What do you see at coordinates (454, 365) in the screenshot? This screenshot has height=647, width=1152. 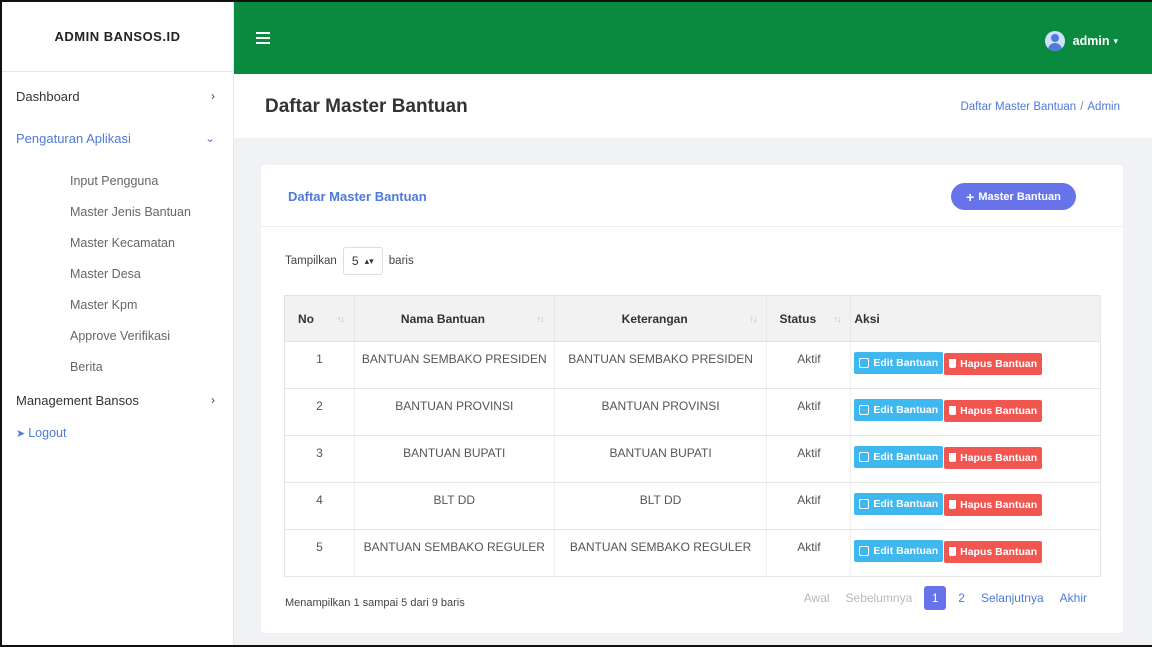 I see `cell-nama-bantuan: BANTUAN SEMBAKO PRESIDEN` at bounding box center [454, 365].